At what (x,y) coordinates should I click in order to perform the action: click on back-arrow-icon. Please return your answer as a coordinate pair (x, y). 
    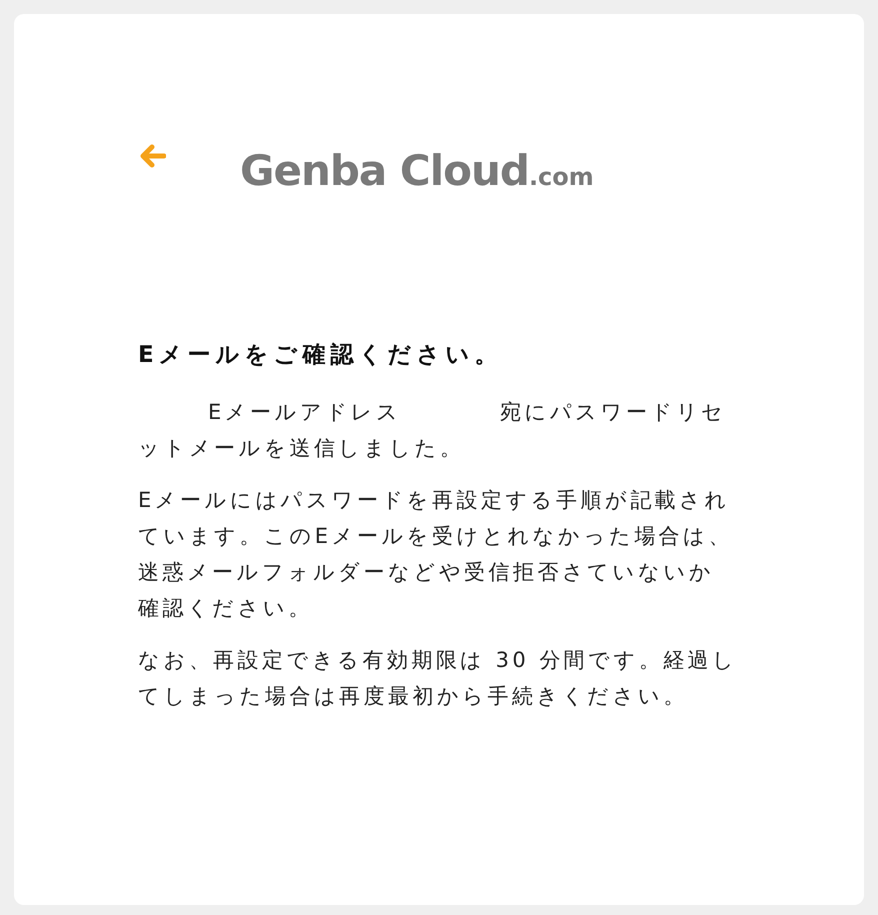
    Looking at the image, I should click on (153, 156).